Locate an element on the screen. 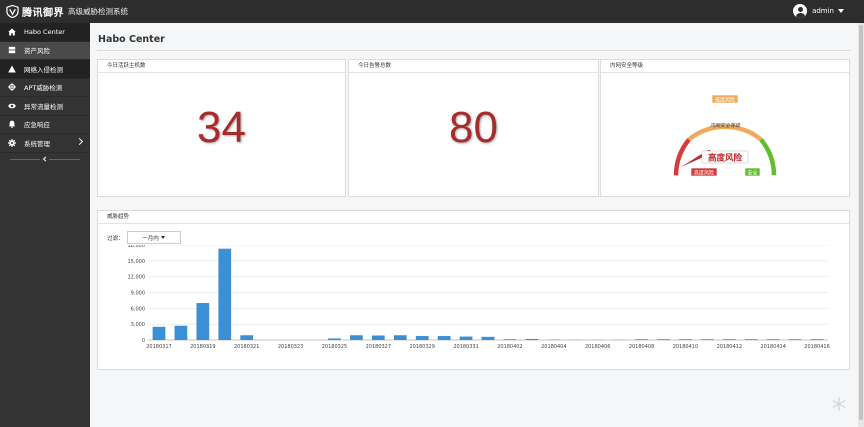  filter-label: 过滤： is located at coordinates (115, 238).